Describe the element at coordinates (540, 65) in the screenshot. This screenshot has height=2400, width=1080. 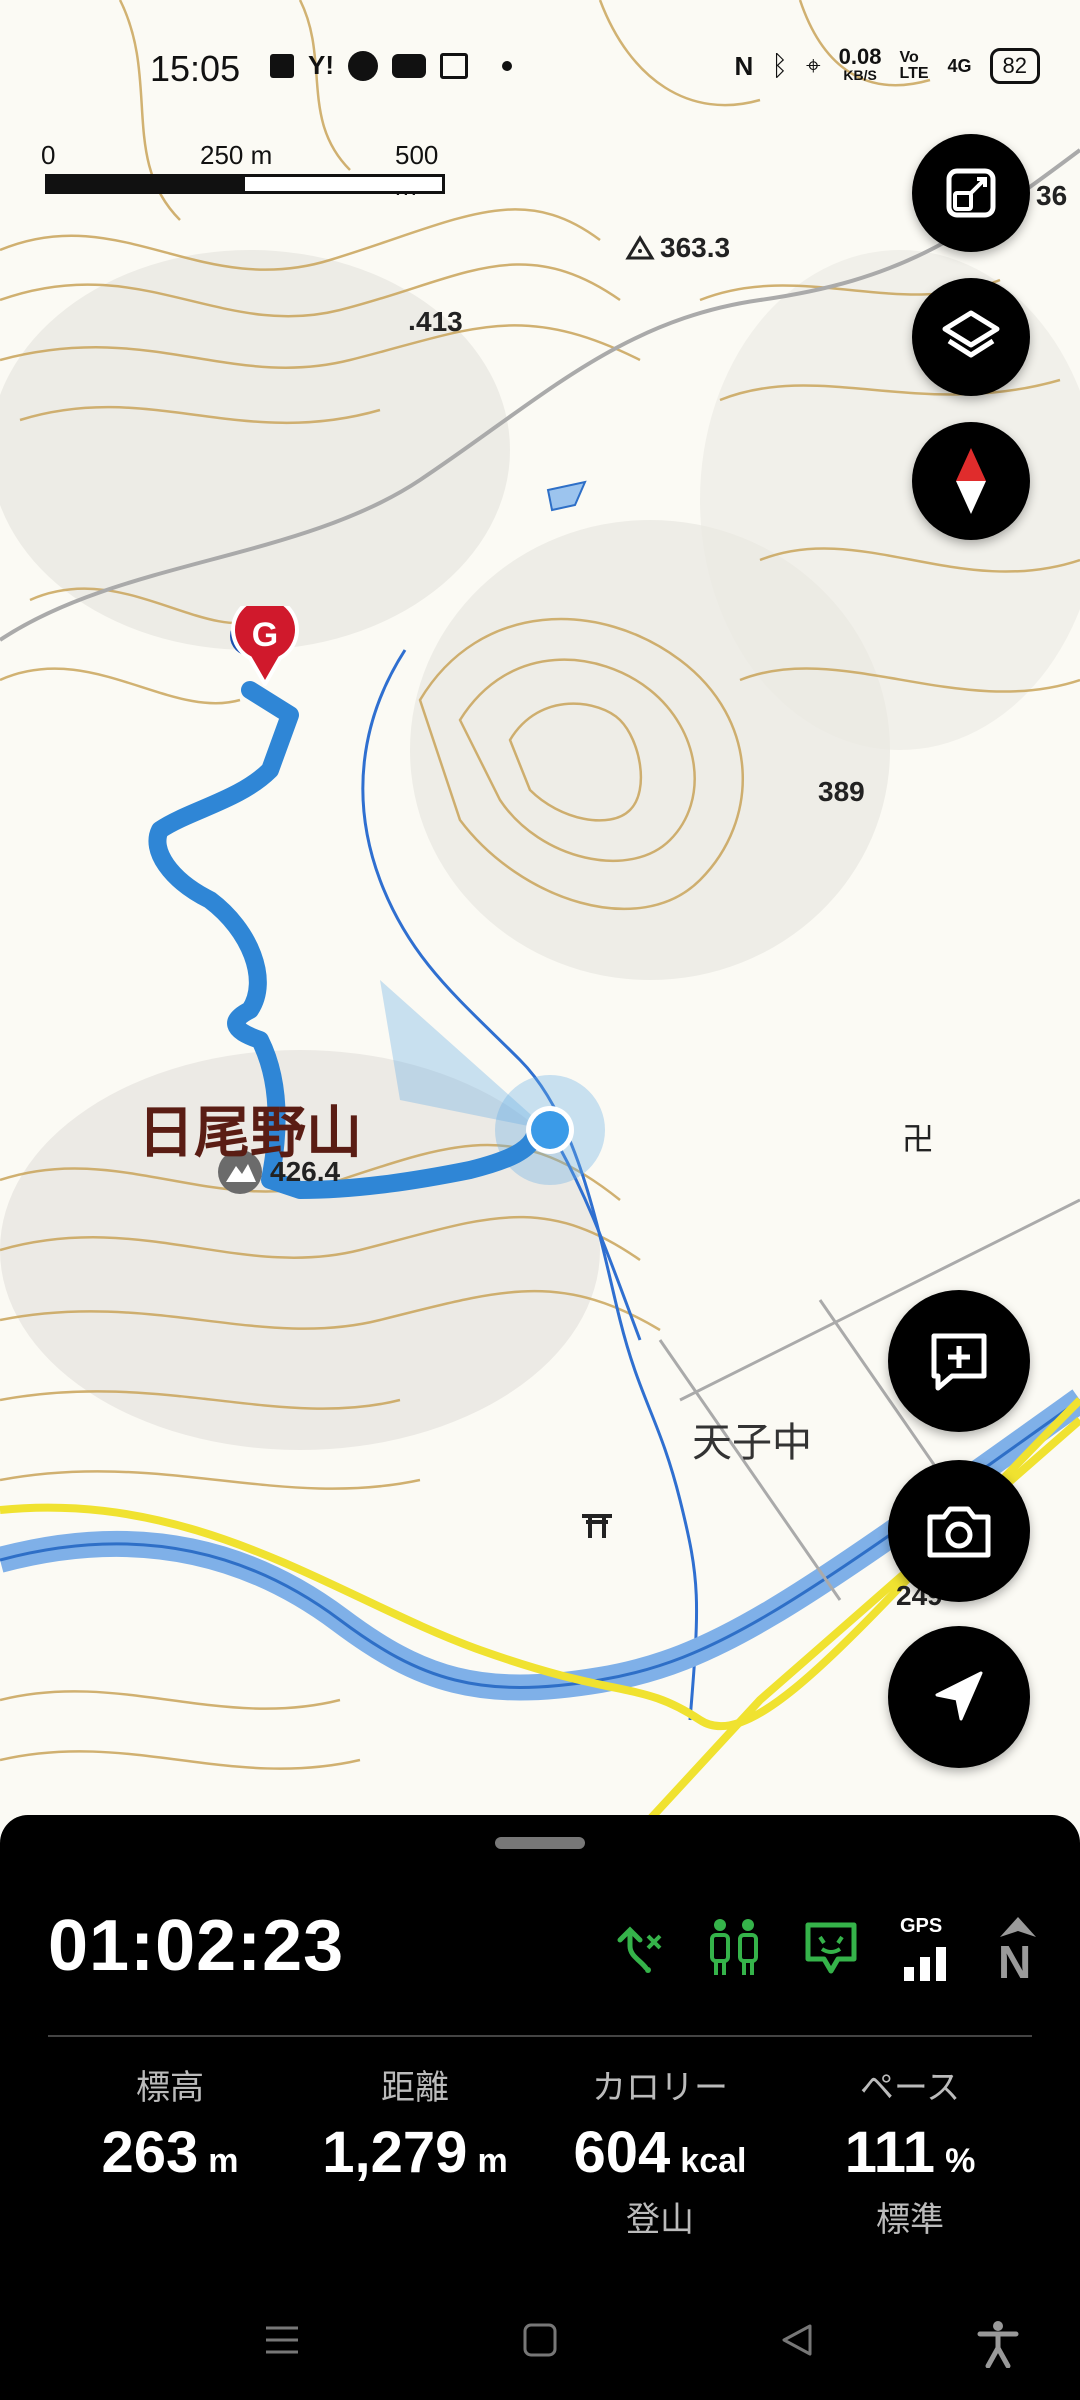
I see `status-bar: 15:05 Y! N ᛒ ⌖ 0.08 KB/S Vo LTE 4G 82` at that location.